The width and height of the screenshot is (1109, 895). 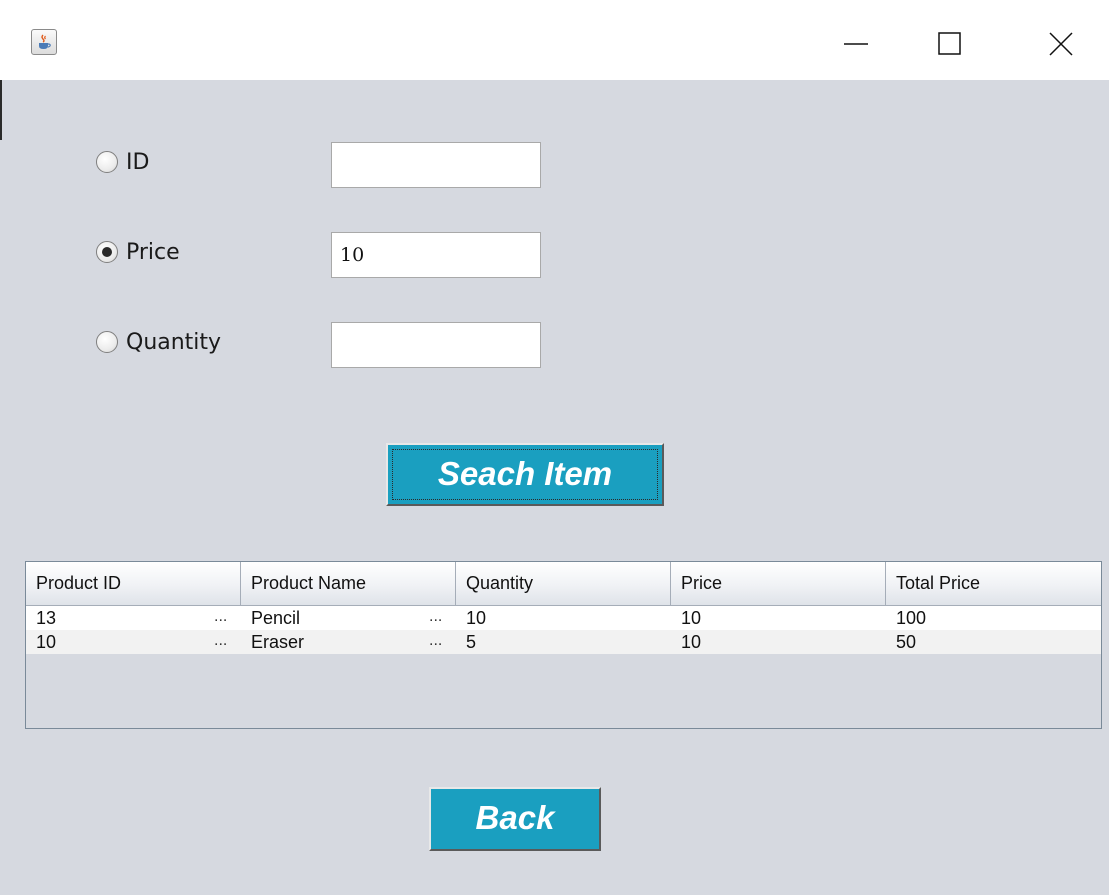 I want to click on column-header-quantity: Quantity, so click(x=563, y=583).